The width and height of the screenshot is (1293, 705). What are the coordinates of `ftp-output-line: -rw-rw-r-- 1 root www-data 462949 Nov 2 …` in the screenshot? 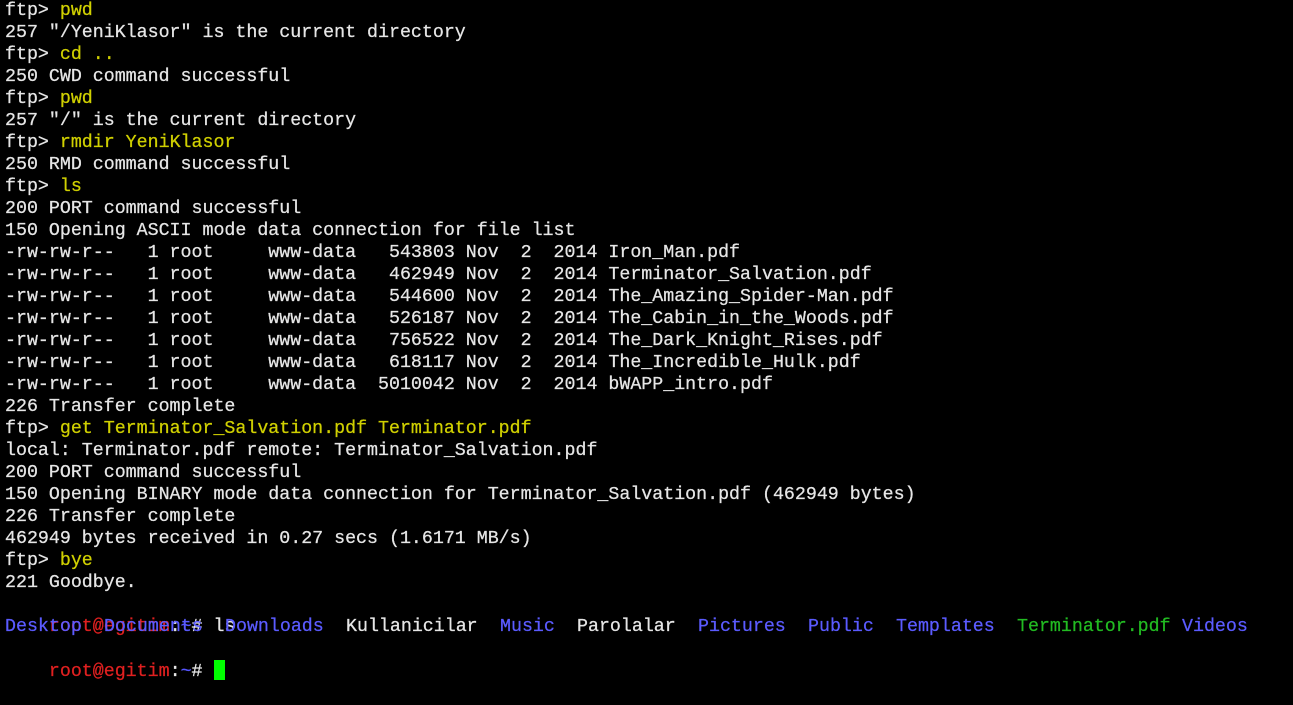 It's located at (649, 275).